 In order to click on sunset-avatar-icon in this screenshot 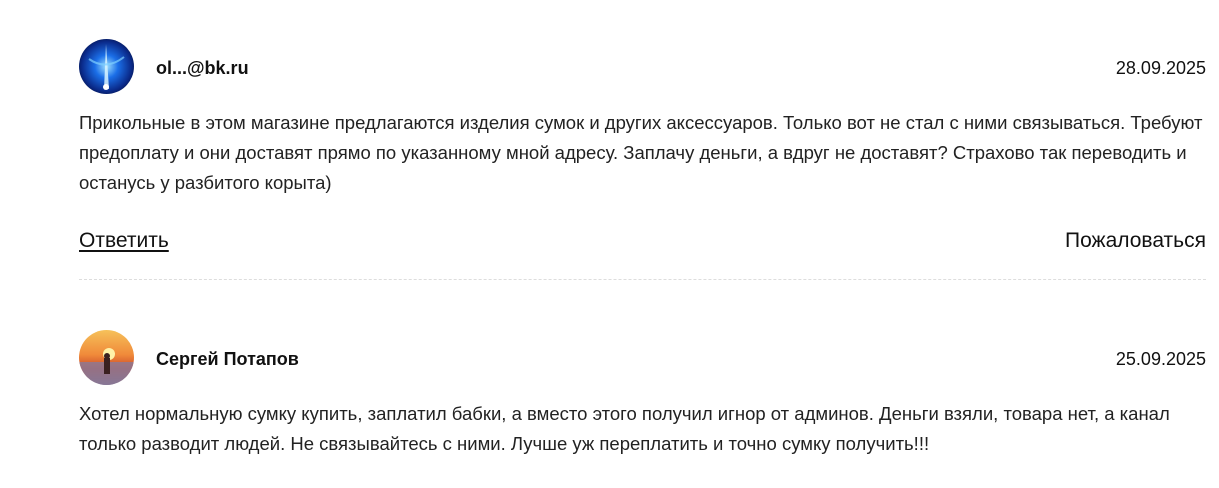, I will do `click(106, 357)`.